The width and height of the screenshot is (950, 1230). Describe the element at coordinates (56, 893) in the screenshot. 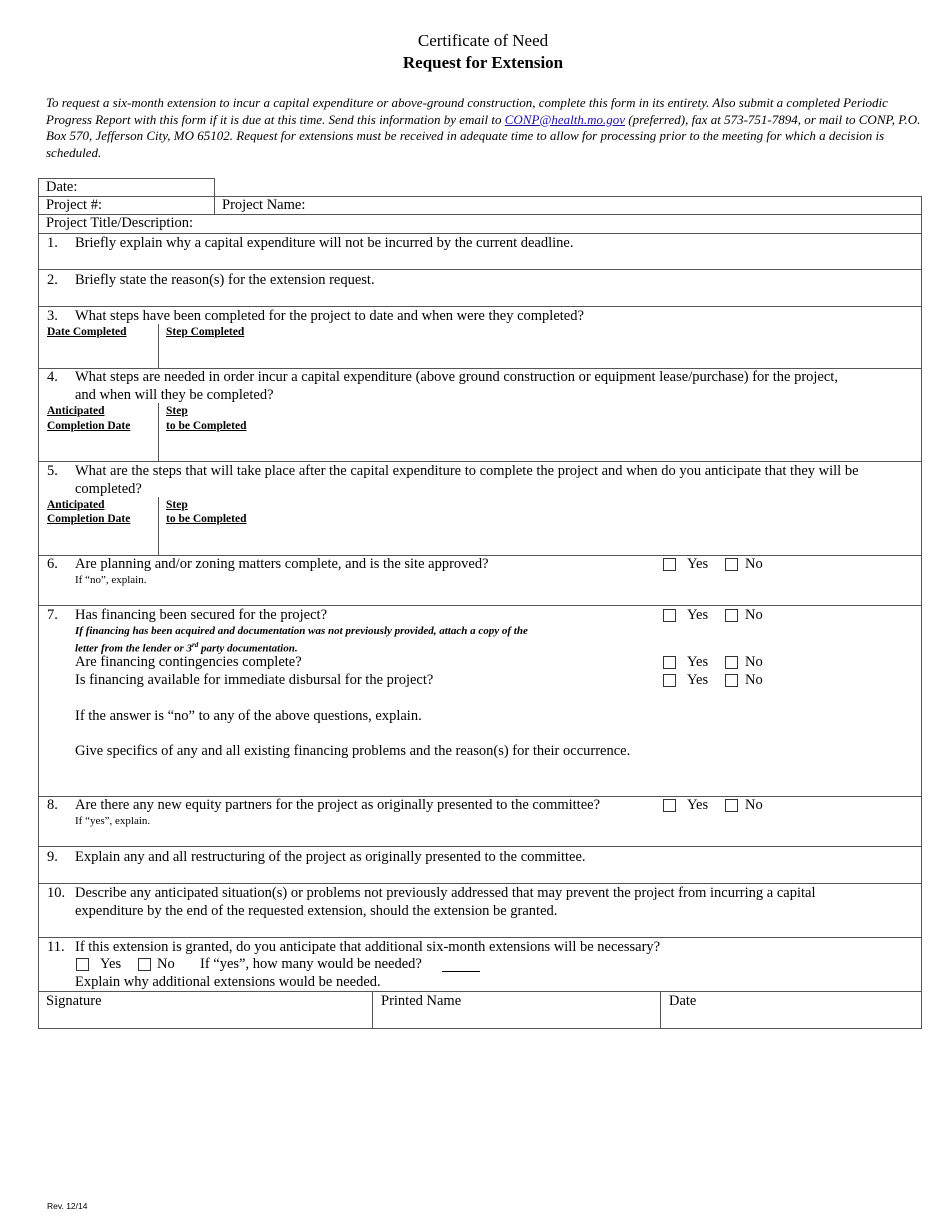

I see `question-number: 10.` at that location.